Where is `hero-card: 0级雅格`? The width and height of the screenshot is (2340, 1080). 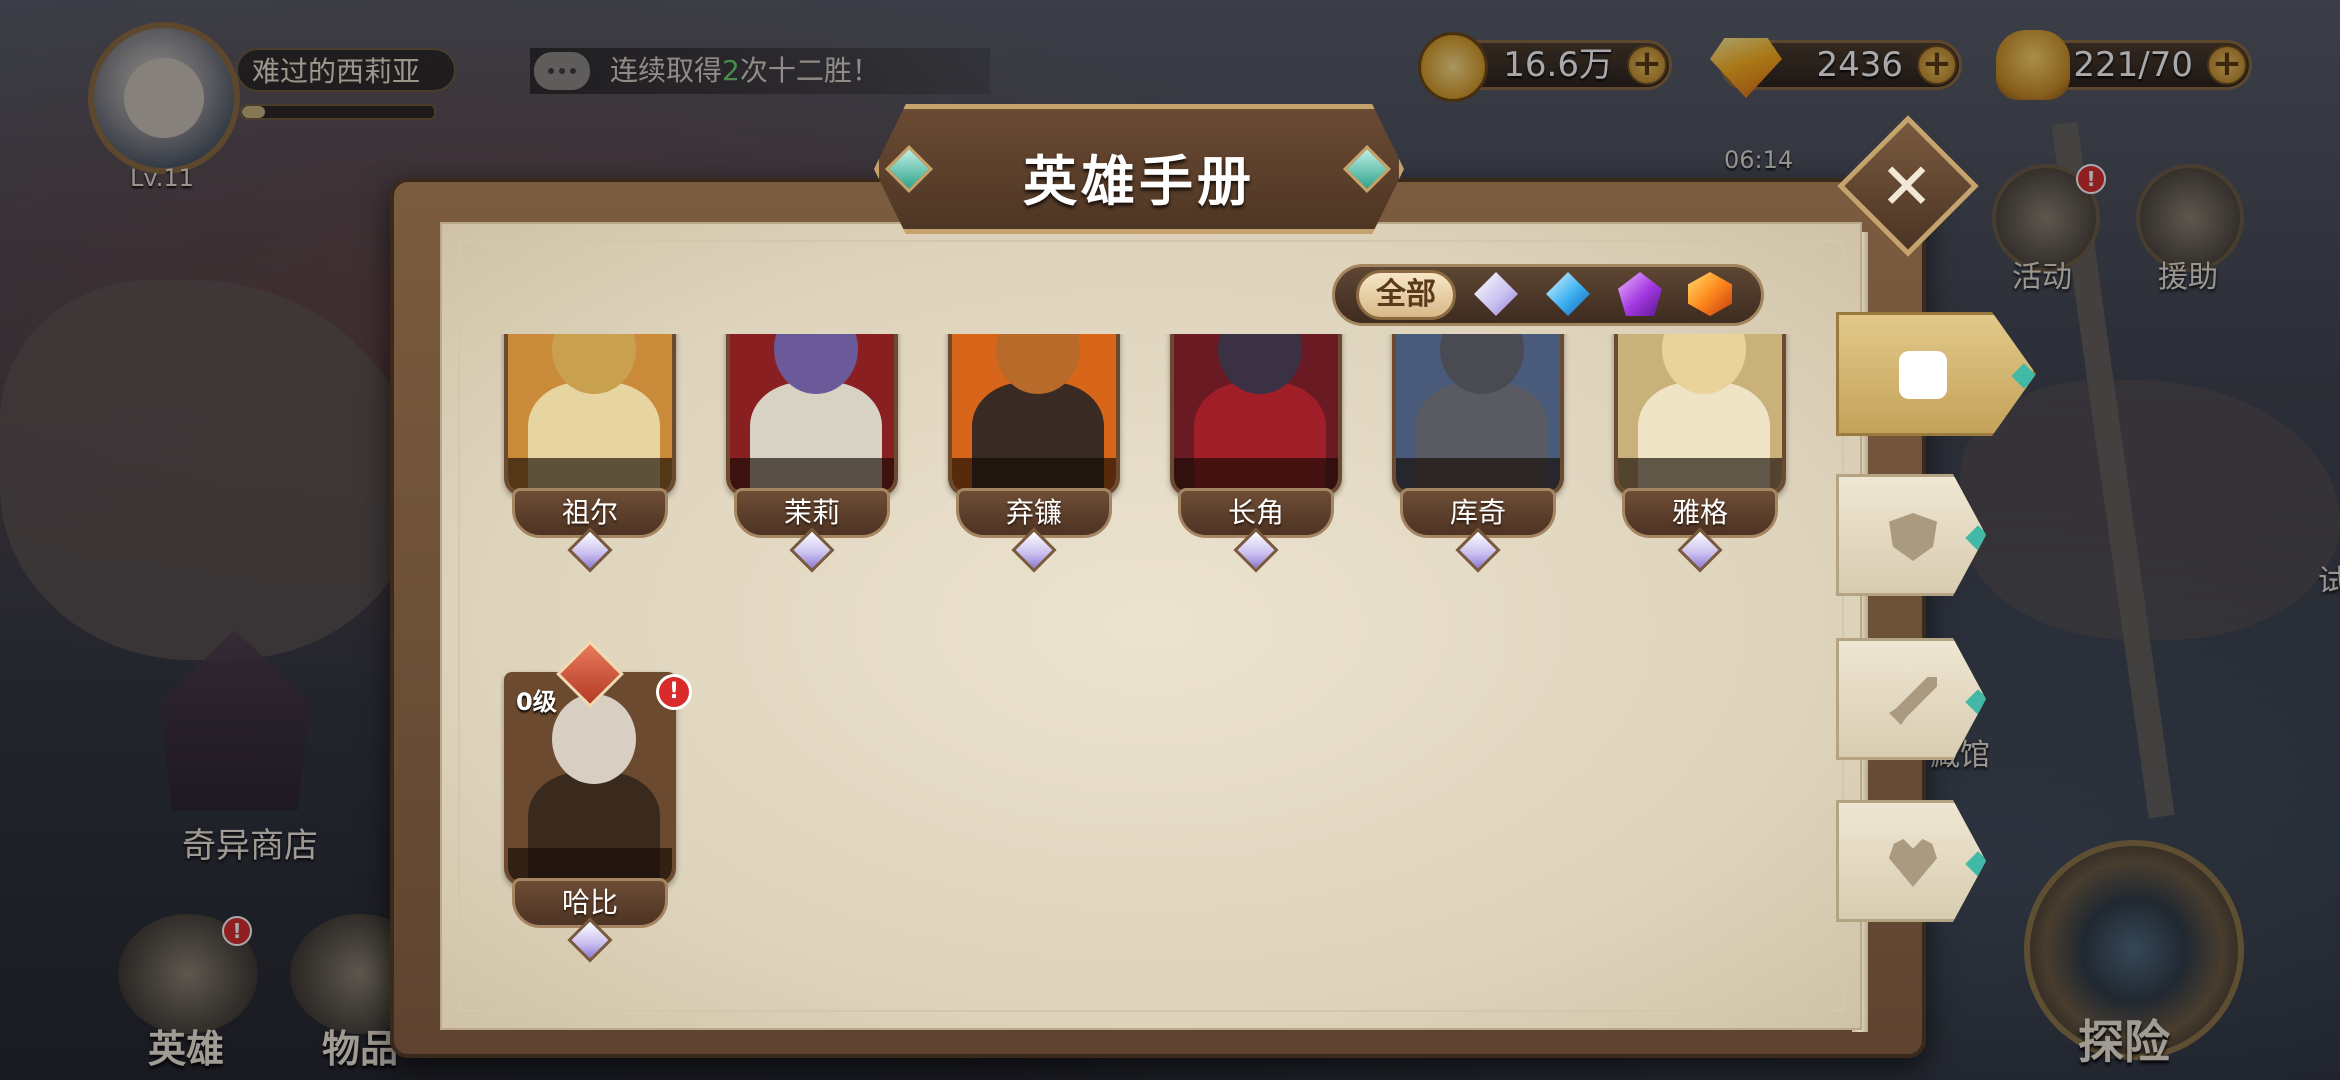 hero-card: 0级雅格 is located at coordinates (1700, 462).